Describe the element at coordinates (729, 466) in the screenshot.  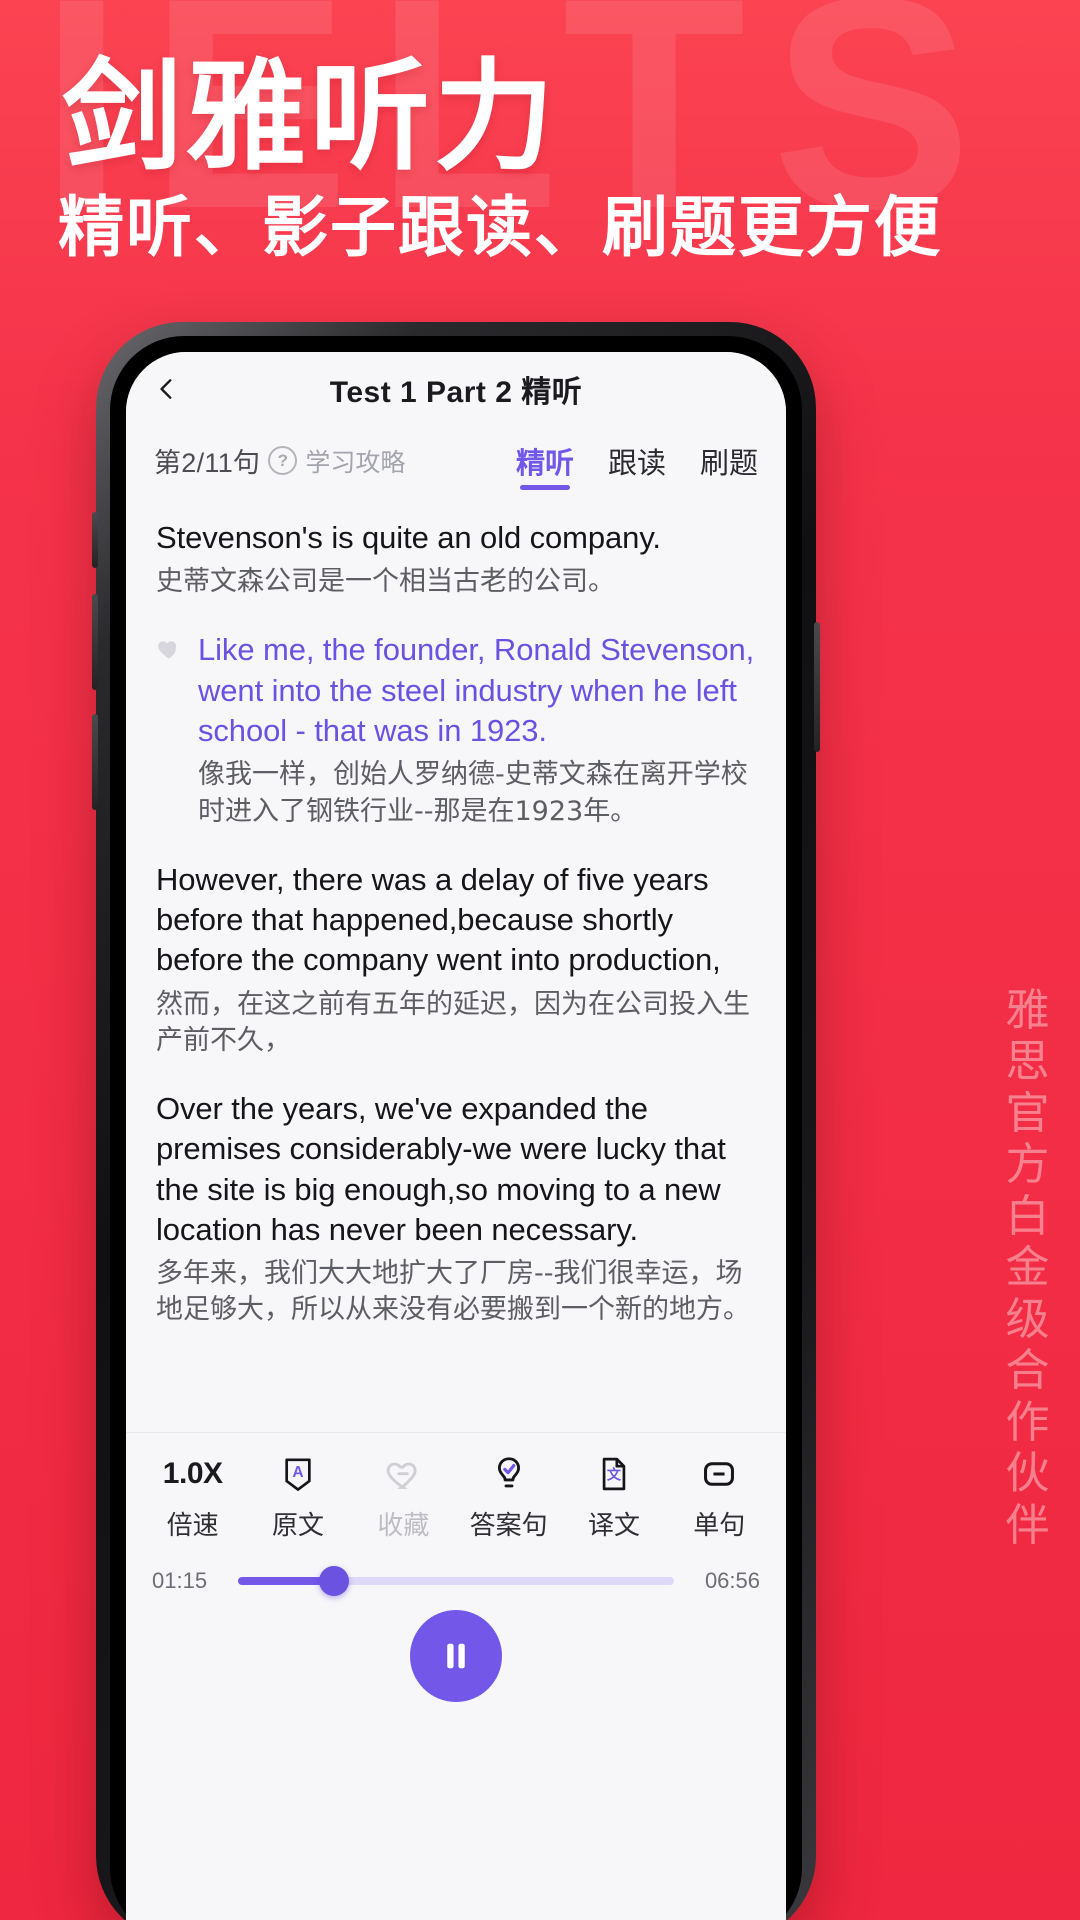
I see `tab-practice: 刷题` at that location.